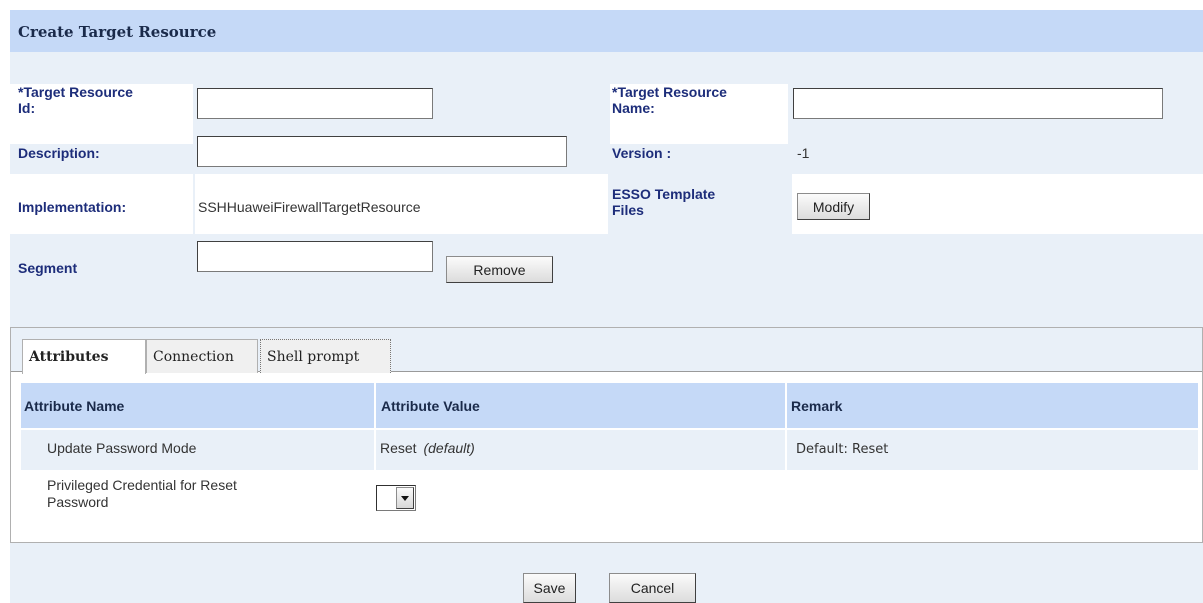 The image size is (1203, 603). Describe the element at coordinates (48, 268) in the screenshot. I see `segment-label: Segment` at that location.